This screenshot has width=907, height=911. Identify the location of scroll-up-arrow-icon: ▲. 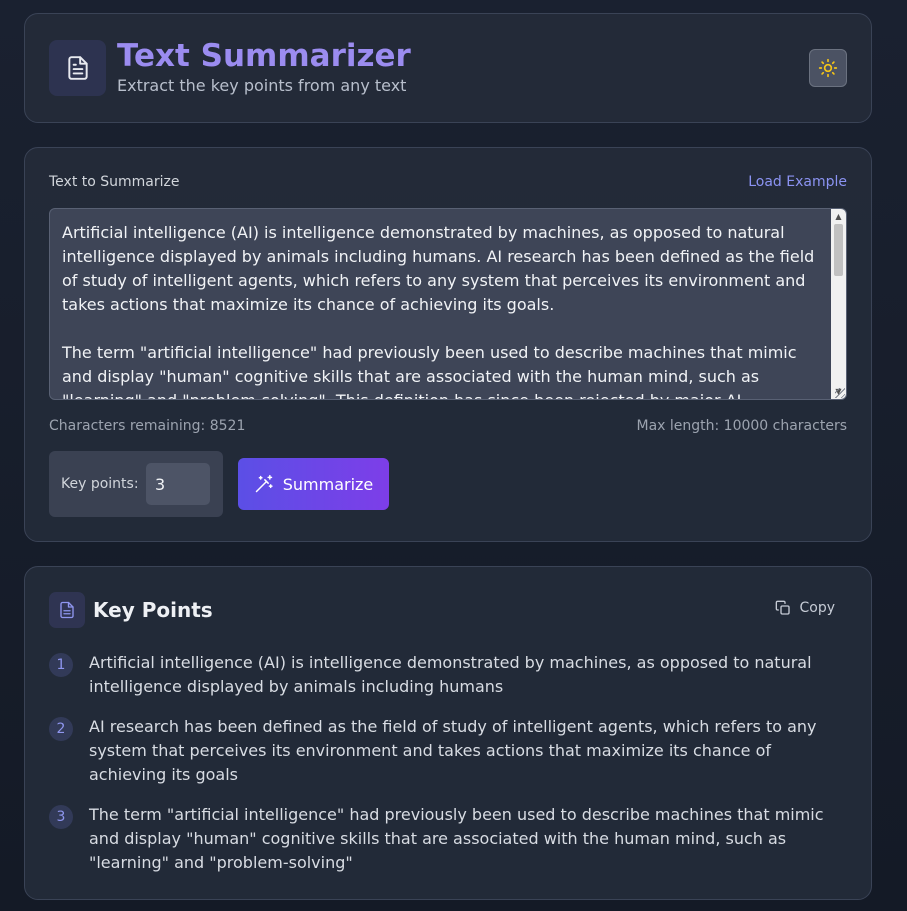
(838, 216).